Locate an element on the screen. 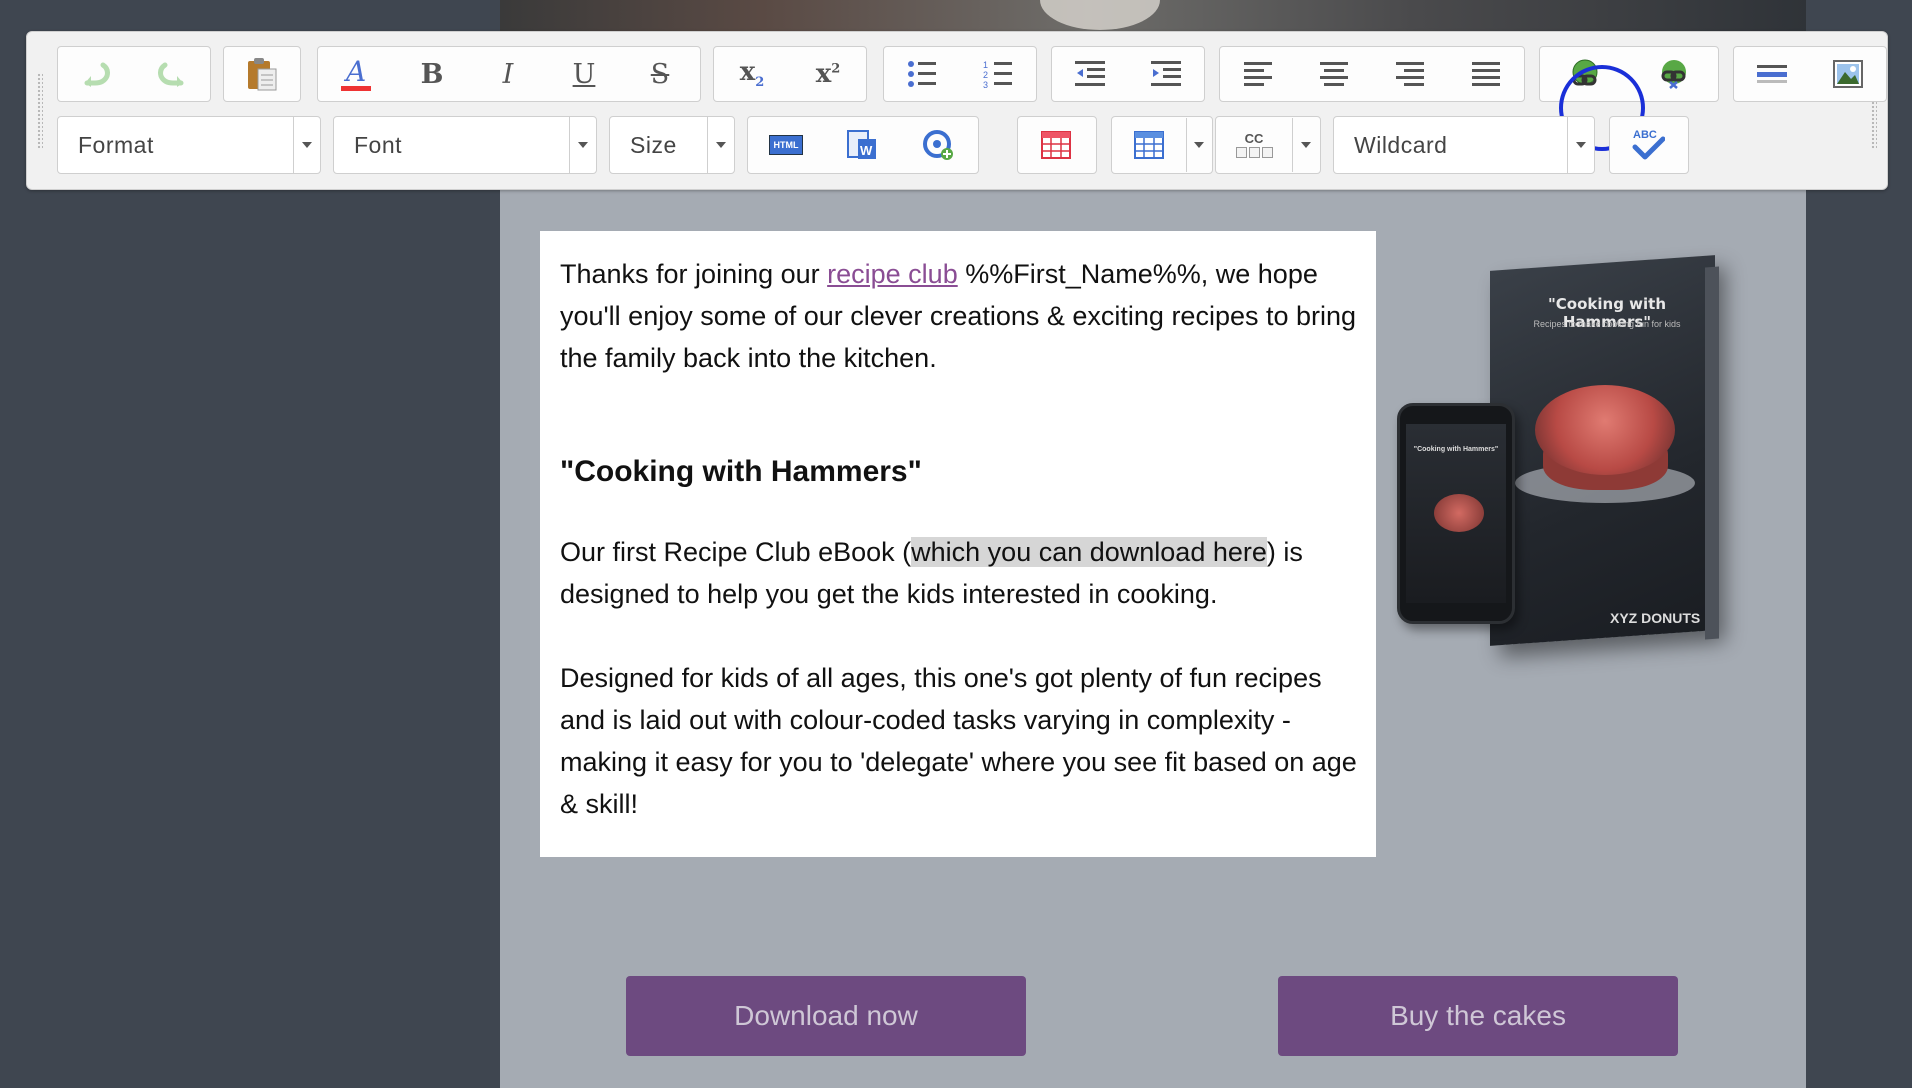 The height and width of the screenshot is (1088, 1912). paragraph-gap is located at coordinates (960, 636).